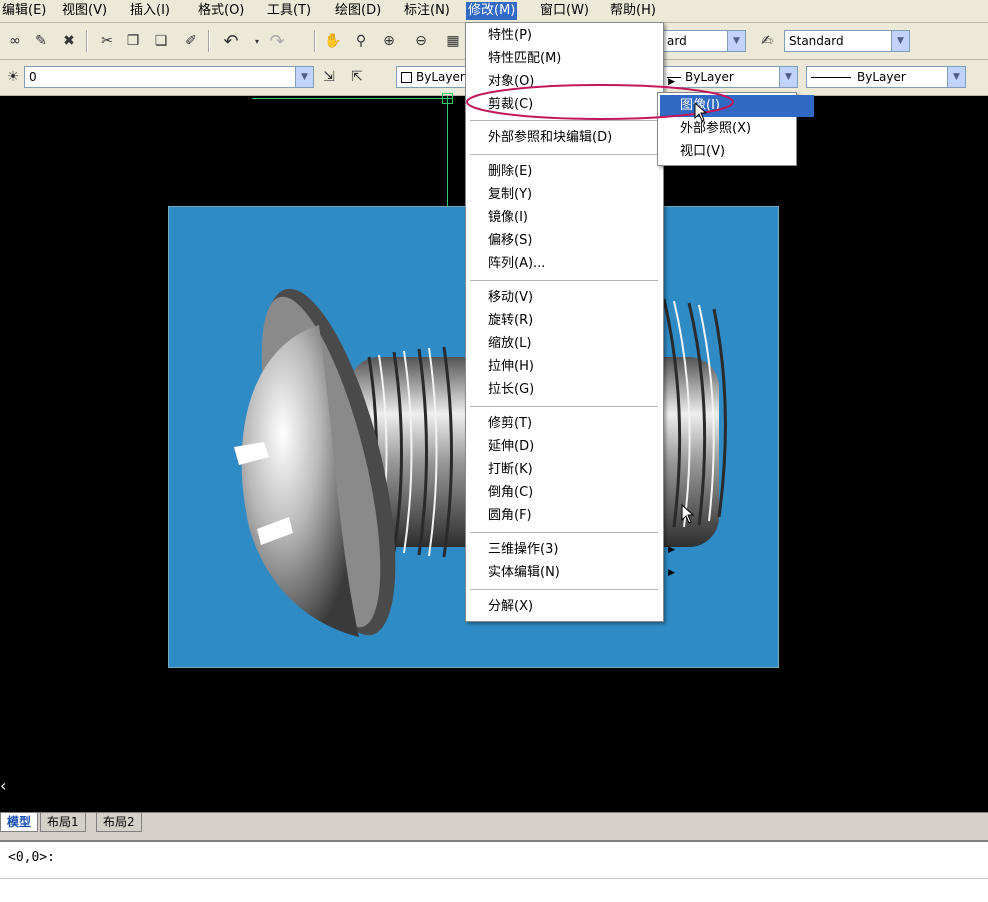  Describe the element at coordinates (574, 390) in the screenshot. I see `menu-item-lengthen: 拉长(G)` at that location.